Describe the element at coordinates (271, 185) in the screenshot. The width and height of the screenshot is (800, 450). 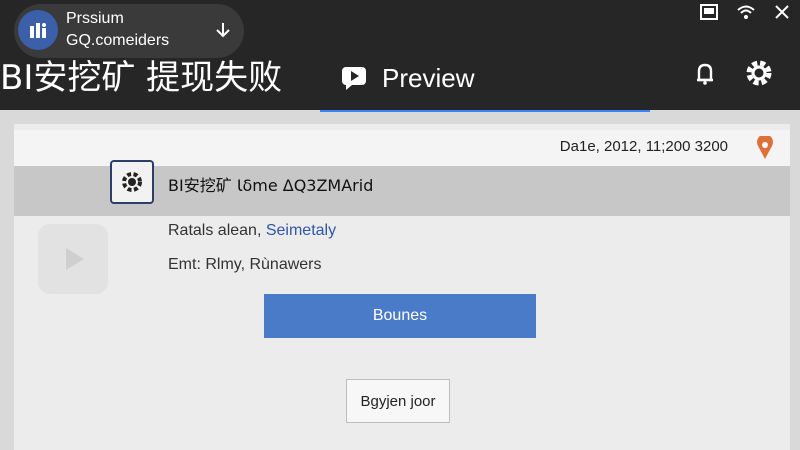
I see `item-title: BI安挖矿 Ɩδme ΔQ3ZMΑrid` at that location.